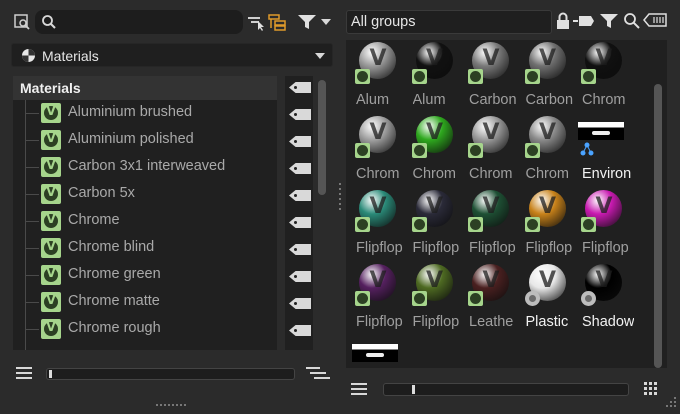 The height and width of the screenshot is (414, 680). Describe the element at coordinates (606, 152) in the screenshot. I see `material-thumbnail: Environ` at that location.